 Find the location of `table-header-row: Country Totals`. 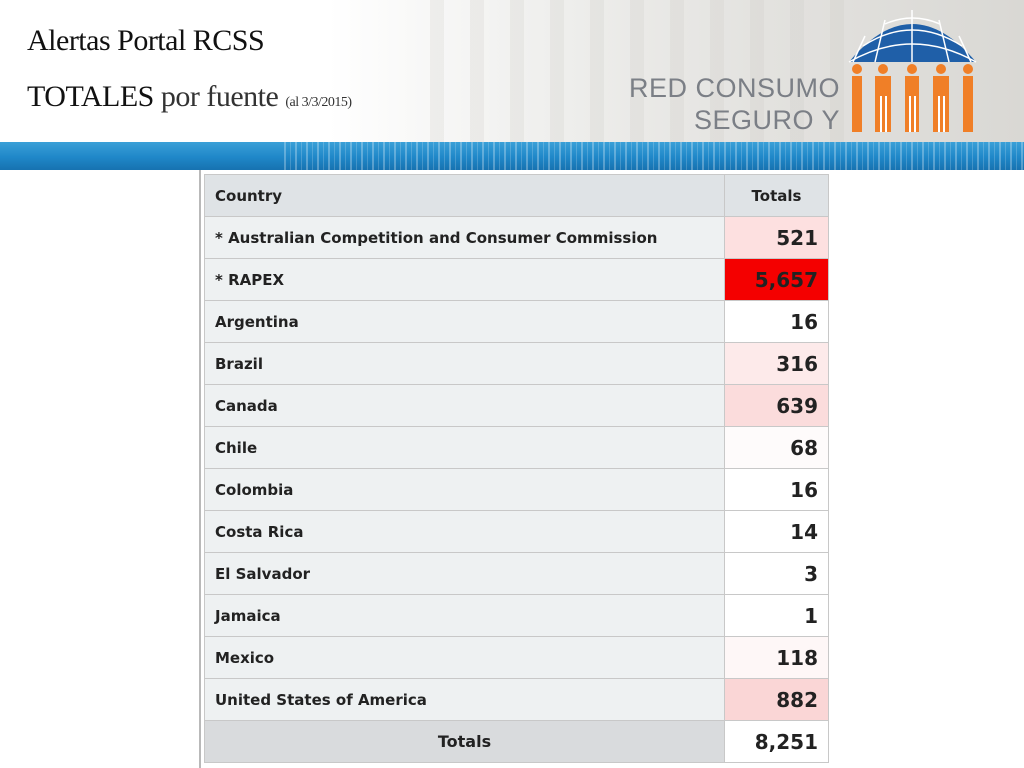

table-header-row: Country Totals is located at coordinates (516, 195).